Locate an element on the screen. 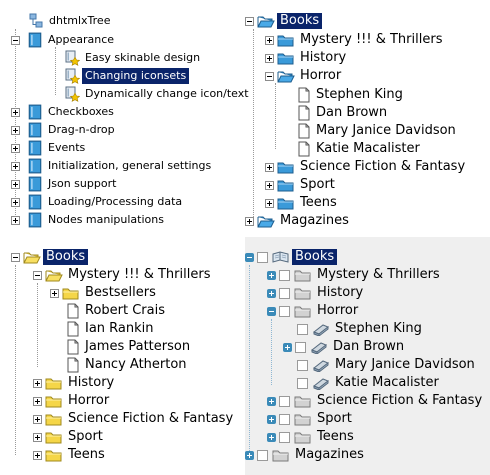 The height and width of the screenshot is (475, 490). tree-leaf-james-patterson: James Patterson is located at coordinates (129, 347).